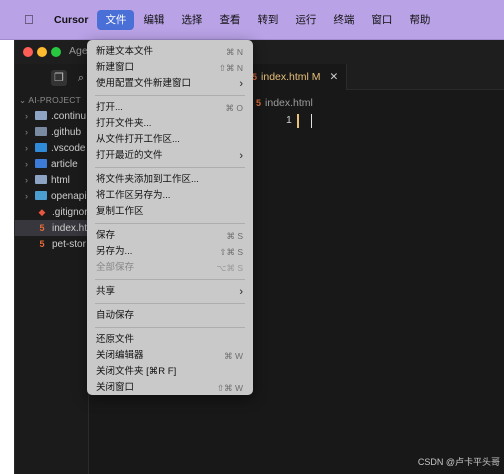 The image size is (504, 474). Describe the element at coordinates (69, 196) in the screenshot. I see `tree-item-label: openapi` at that location.